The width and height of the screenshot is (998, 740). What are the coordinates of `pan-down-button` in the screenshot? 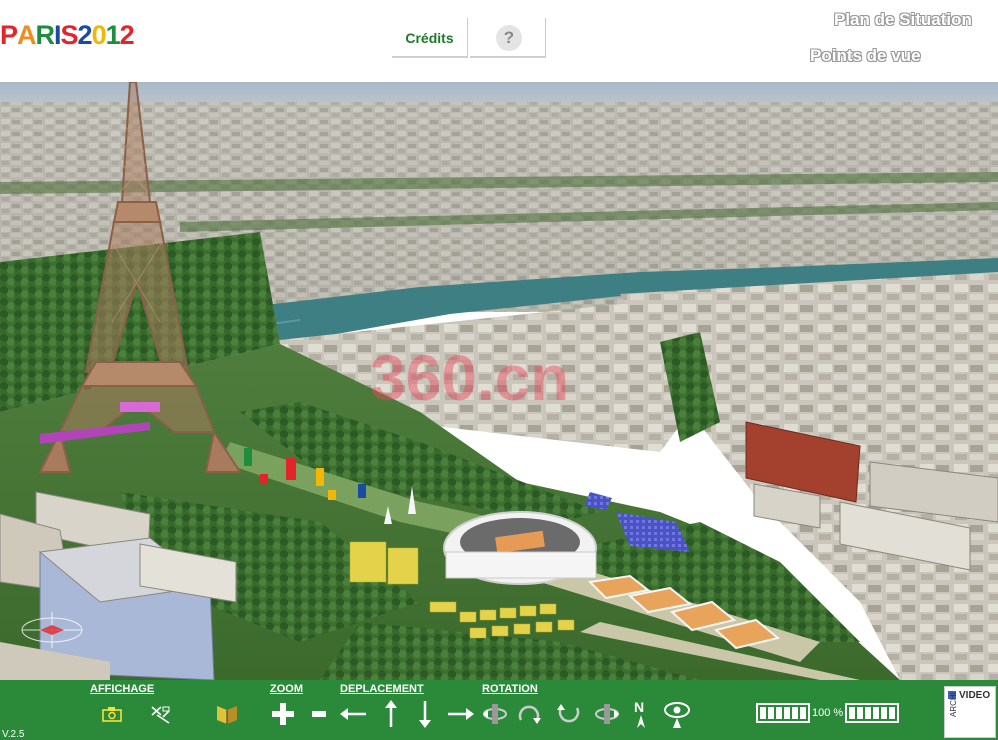 It's located at (425, 714).